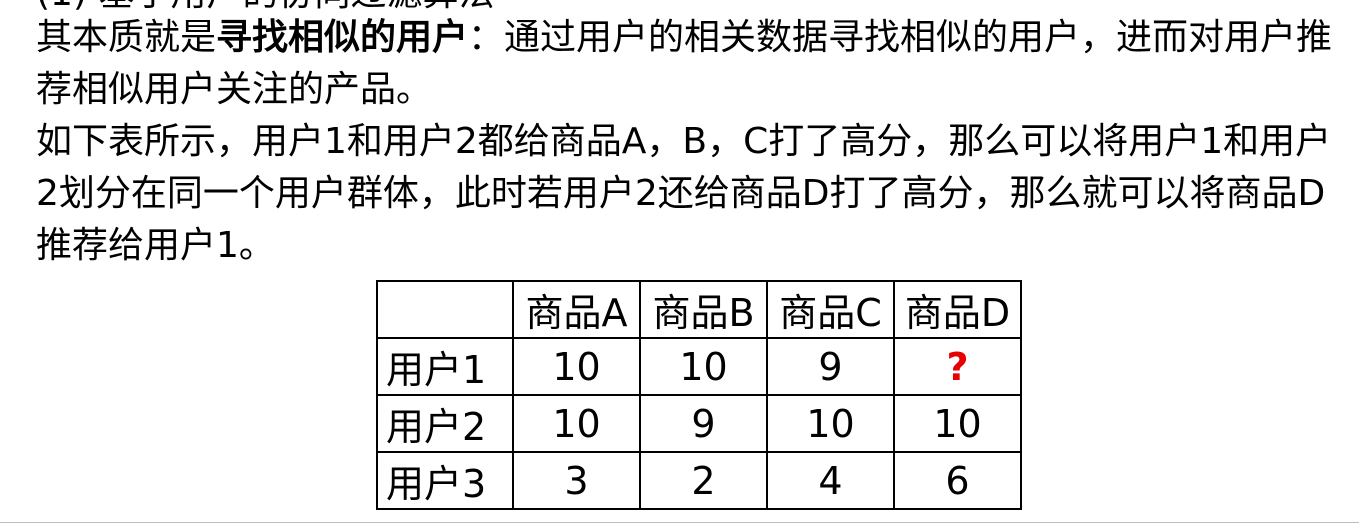 This screenshot has width=1359, height=527. Describe the element at coordinates (445, 480) in the screenshot. I see `row-header-user3: 用户3` at that location.